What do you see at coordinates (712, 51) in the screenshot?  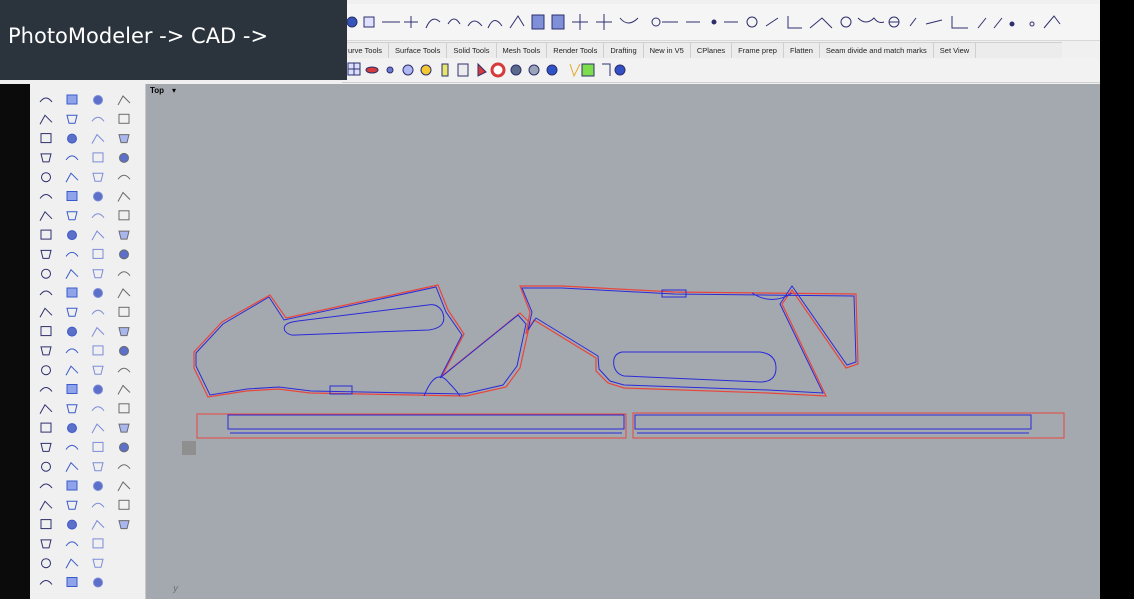 I see `tab-cplanes: CPlanes` at bounding box center [712, 51].